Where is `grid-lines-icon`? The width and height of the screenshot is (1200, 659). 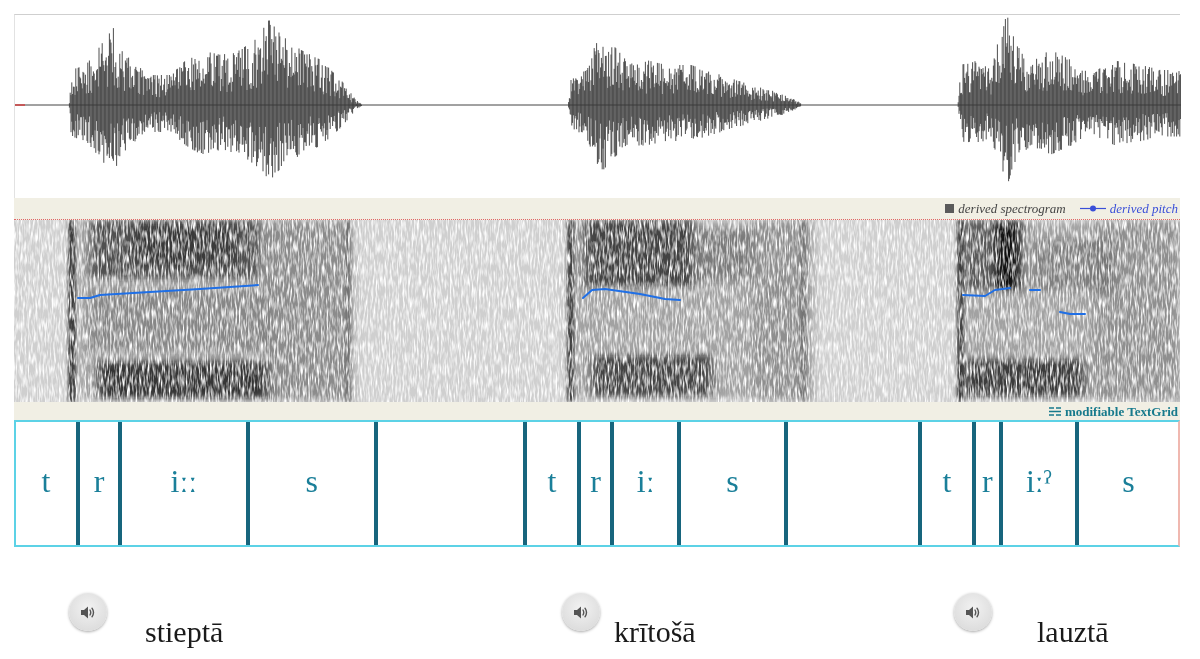 grid-lines-icon is located at coordinates (1054, 411).